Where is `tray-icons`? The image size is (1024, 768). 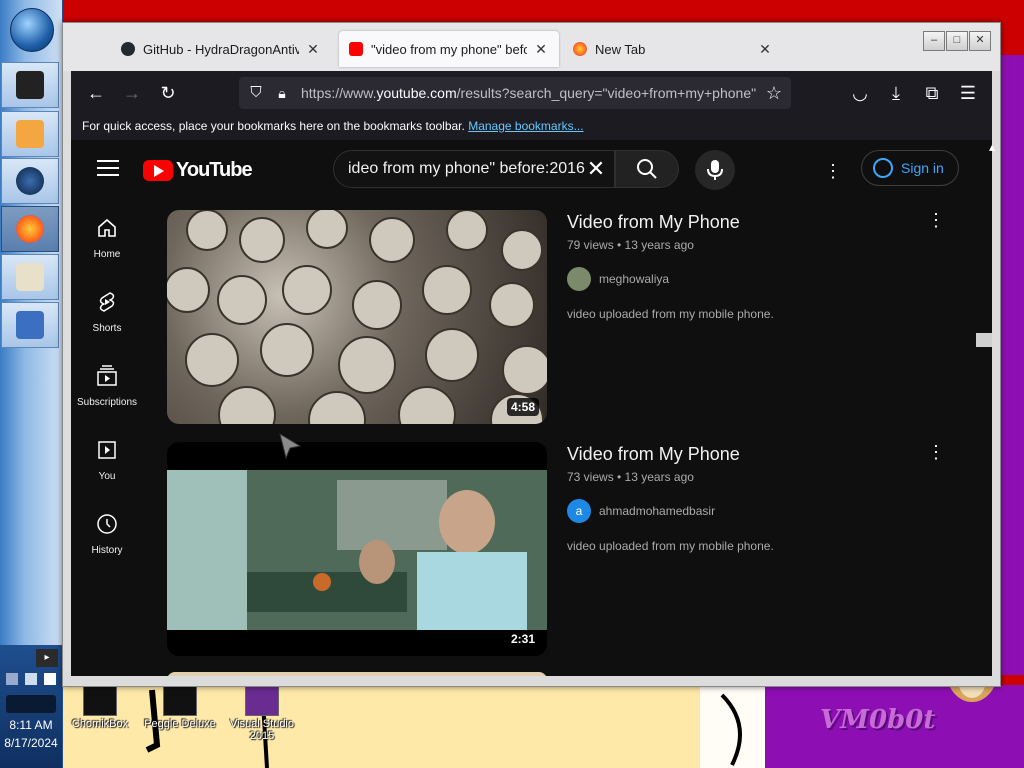 tray-icons is located at coordinates (32, 681).